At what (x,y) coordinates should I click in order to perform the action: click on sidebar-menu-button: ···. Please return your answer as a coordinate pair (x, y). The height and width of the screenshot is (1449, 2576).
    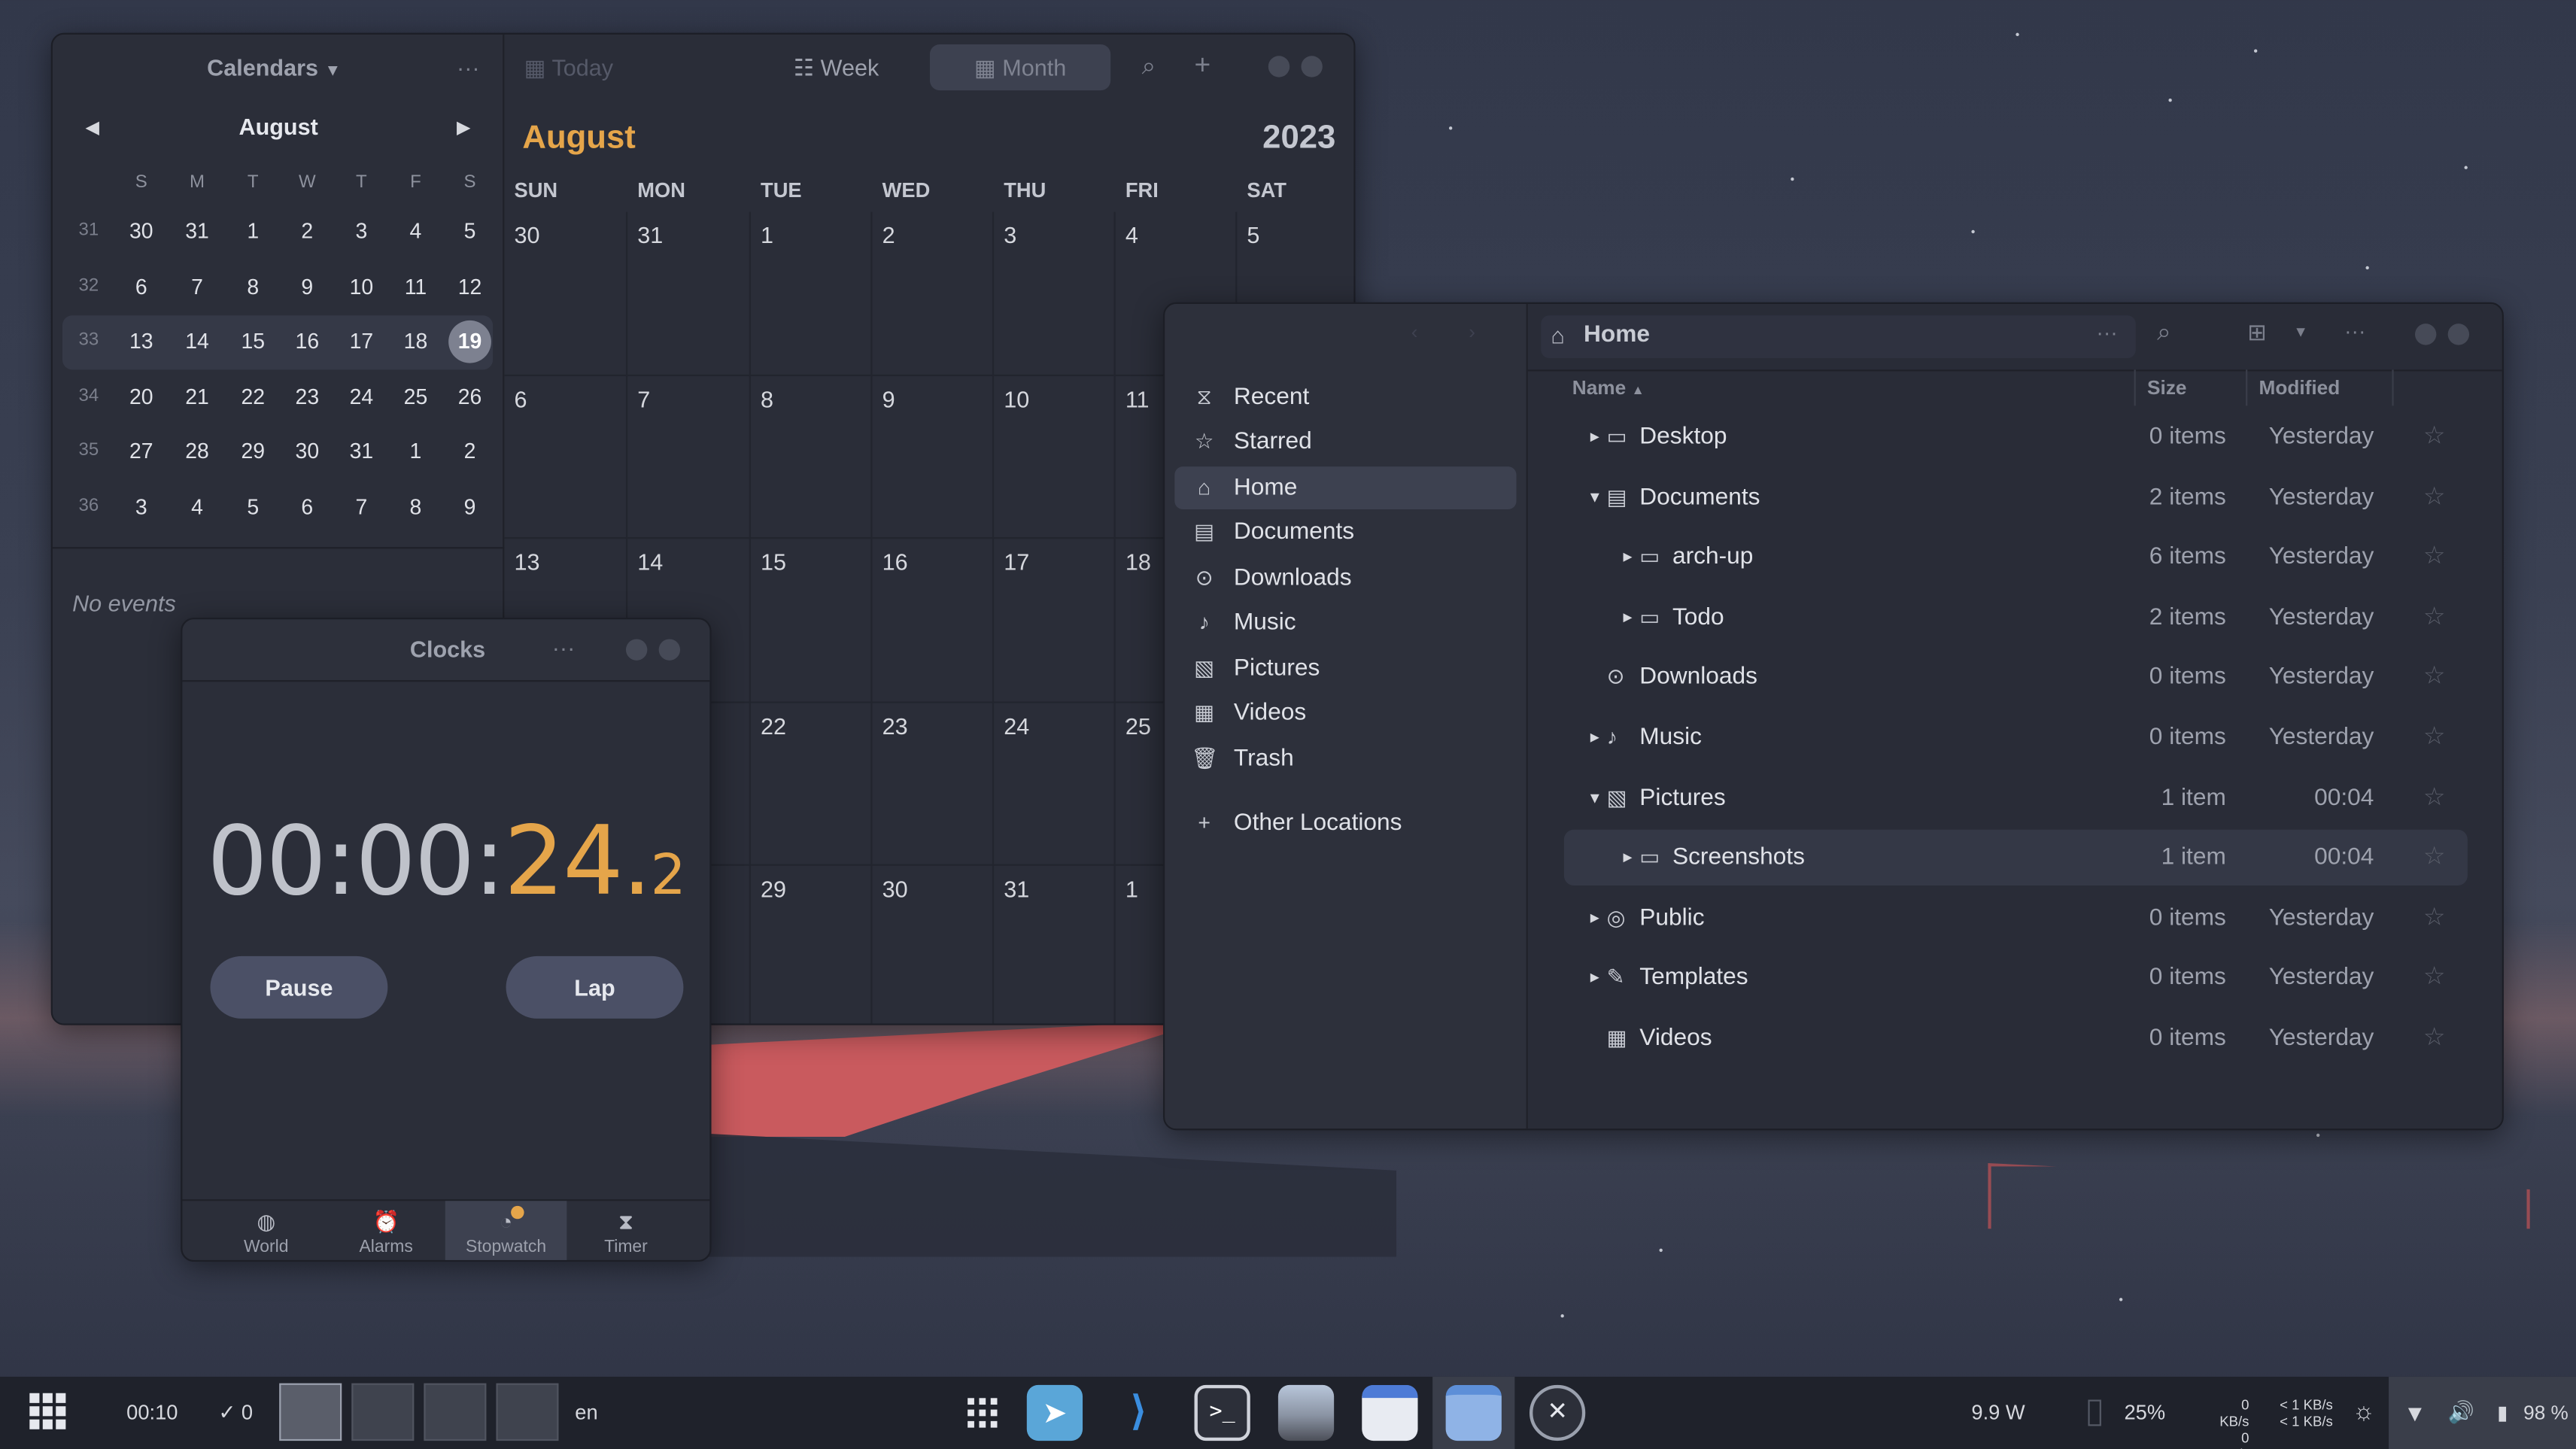
    Looking at the image, I should click on (468, 67).